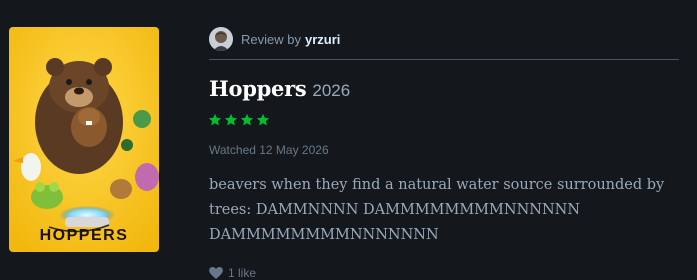 The width and height of the screenshot is (697, 280). I want to click on poster-title: HOPPERS, so click(84, 235).